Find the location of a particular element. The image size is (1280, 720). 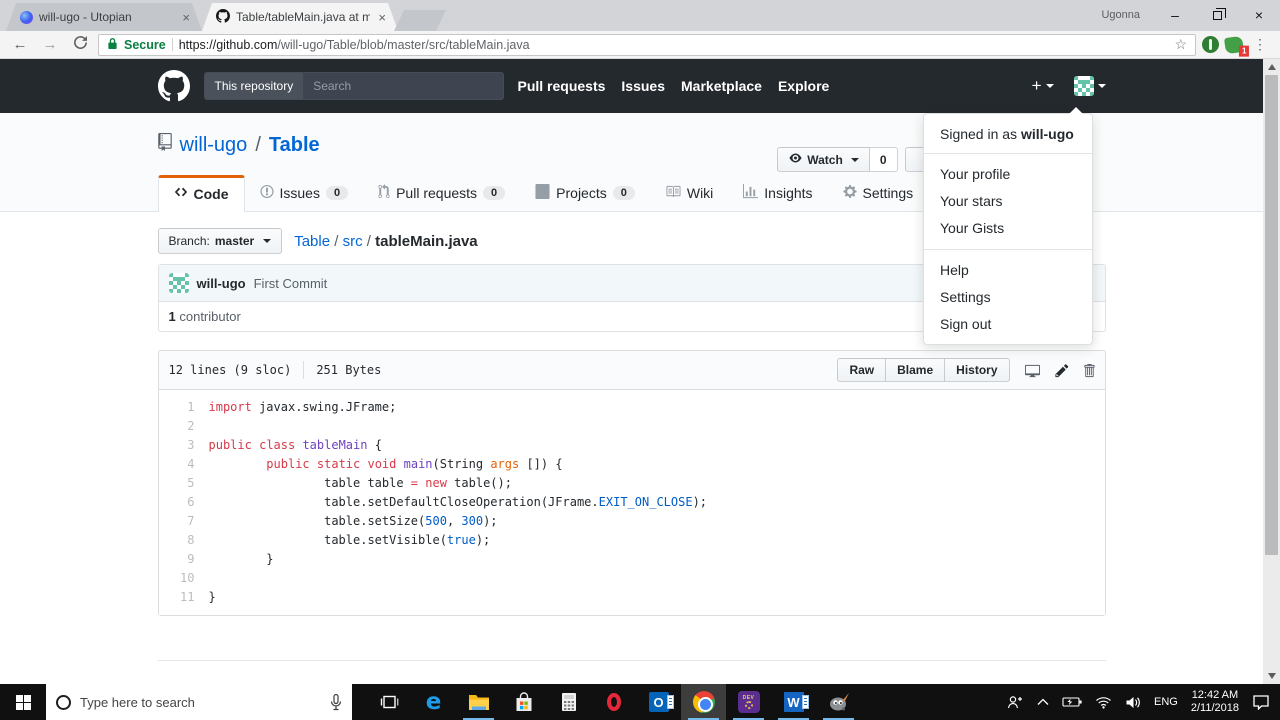

line-number: 7 is located at coordinates (184, 521).